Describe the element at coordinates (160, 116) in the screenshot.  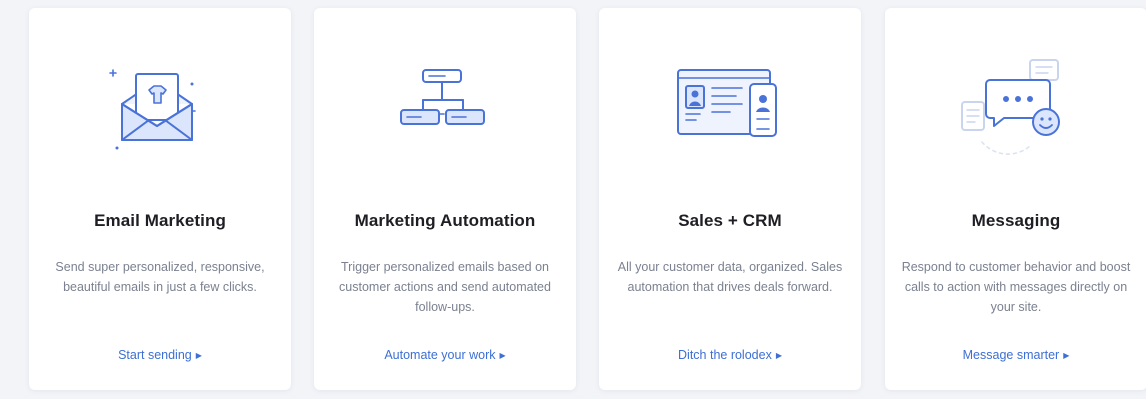
I see `envelope-shirt-icon` at that location.